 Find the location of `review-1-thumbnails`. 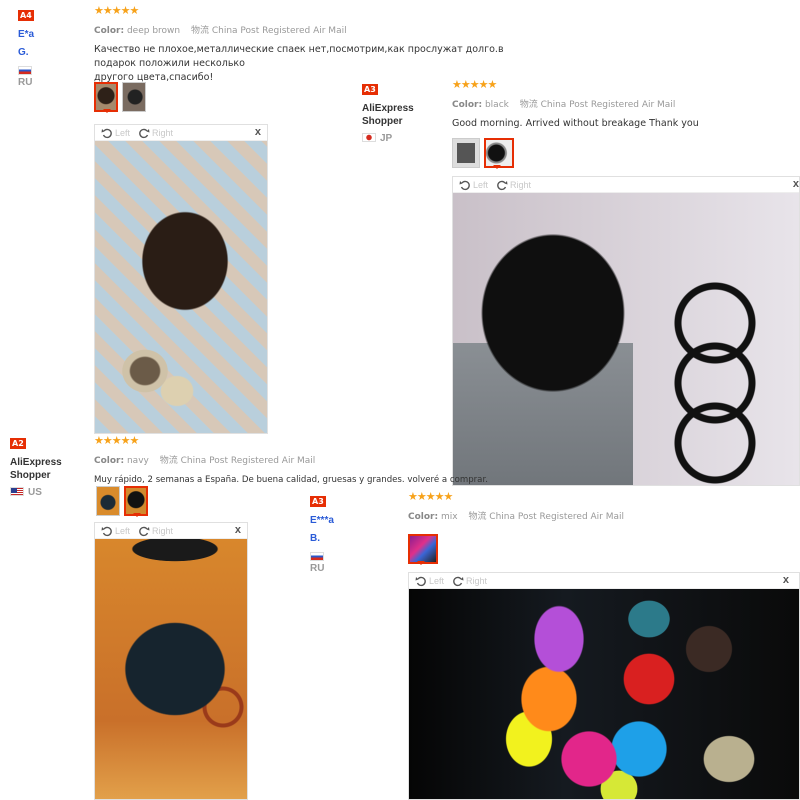

review-1-thumbnails is located at coordinates (120, 97).